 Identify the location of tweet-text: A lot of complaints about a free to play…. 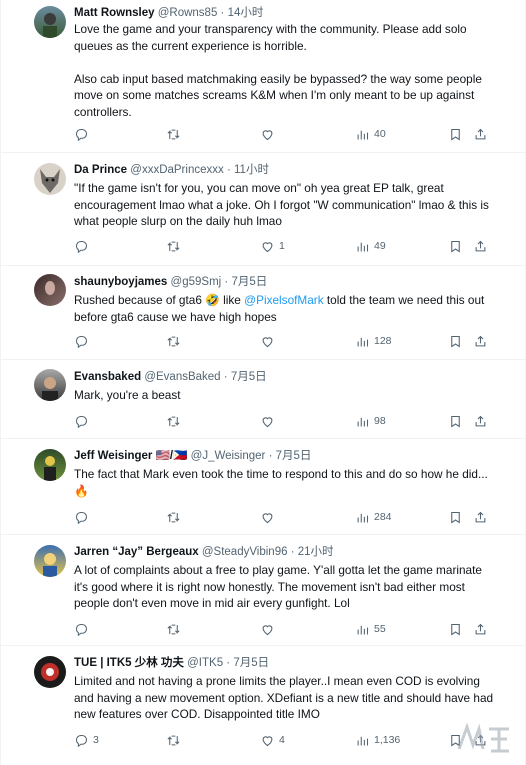
(280, 586).